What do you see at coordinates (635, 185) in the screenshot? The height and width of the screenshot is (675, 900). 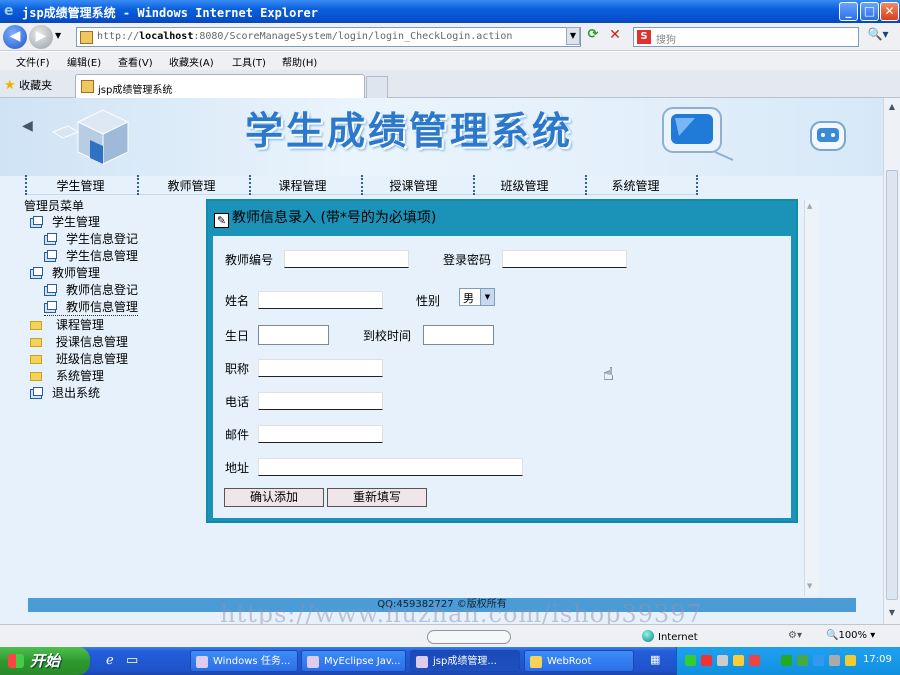 I see `nav-system: 系统管理` at bounding box center [635, 185].